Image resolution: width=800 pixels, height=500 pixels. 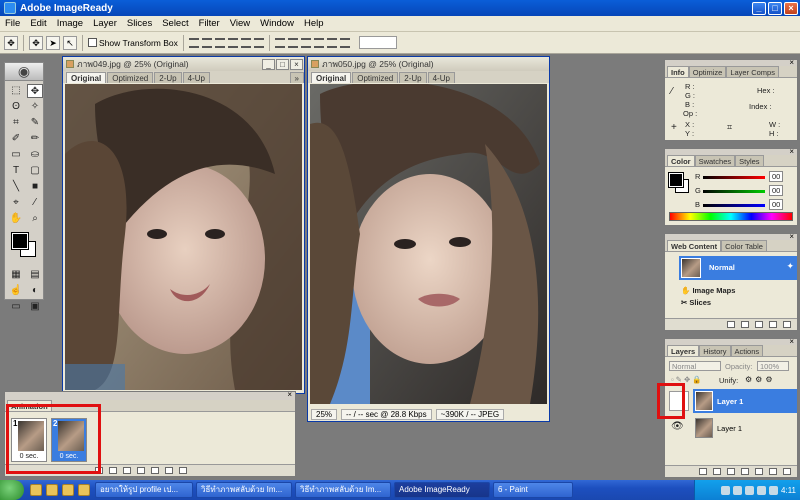 I want to click on tab-web-content: Web Content, so click(x=694, y=245).